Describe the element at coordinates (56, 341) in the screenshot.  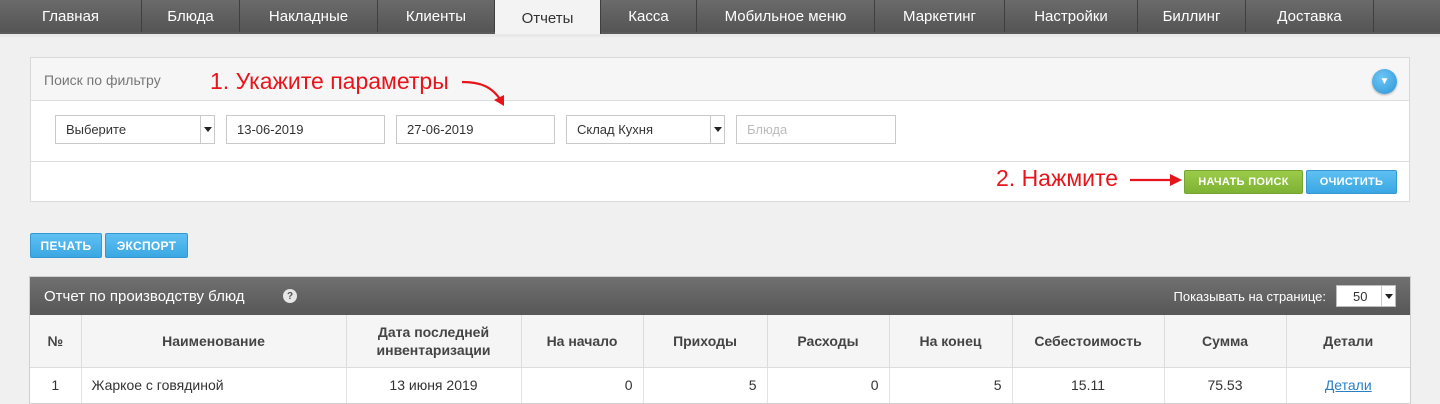
I see `col-number: №` at that location.